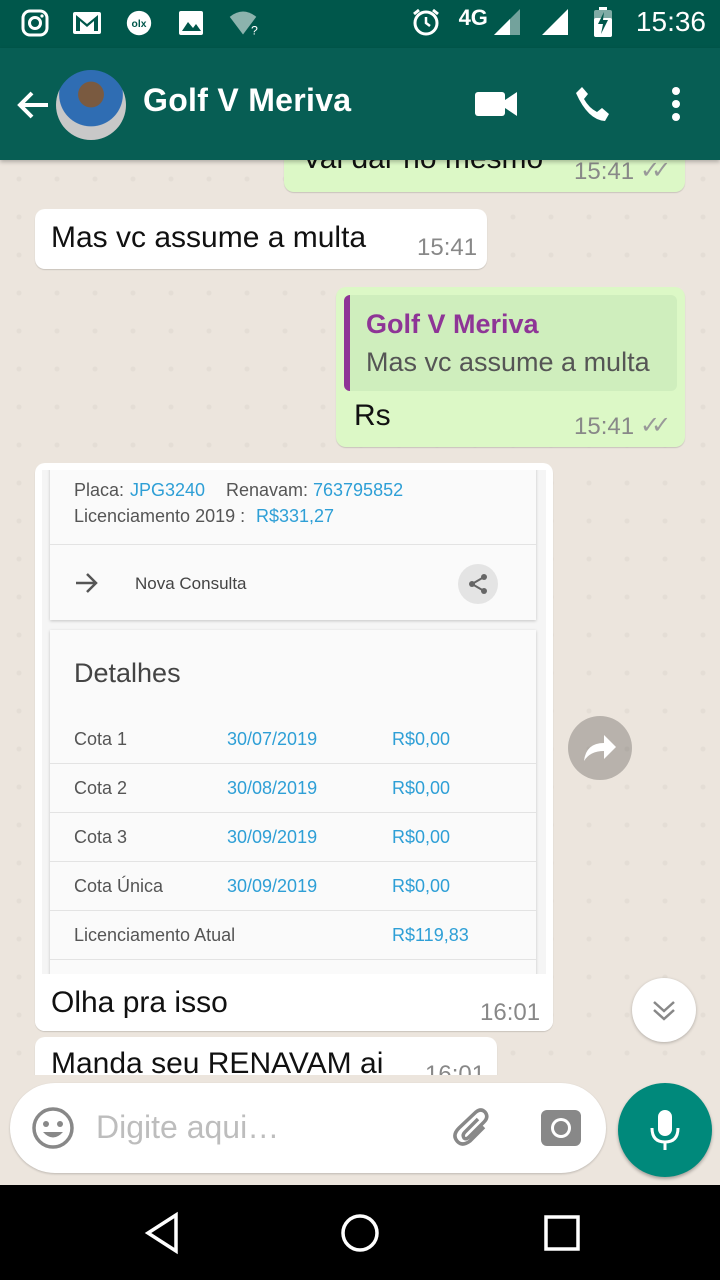 The image size is (720, 1280). Describe the element at coordinates (510, 343) in the screenshot. I see `quoted-message: Golf V Meriva Mas vc assume a multa` at that location.